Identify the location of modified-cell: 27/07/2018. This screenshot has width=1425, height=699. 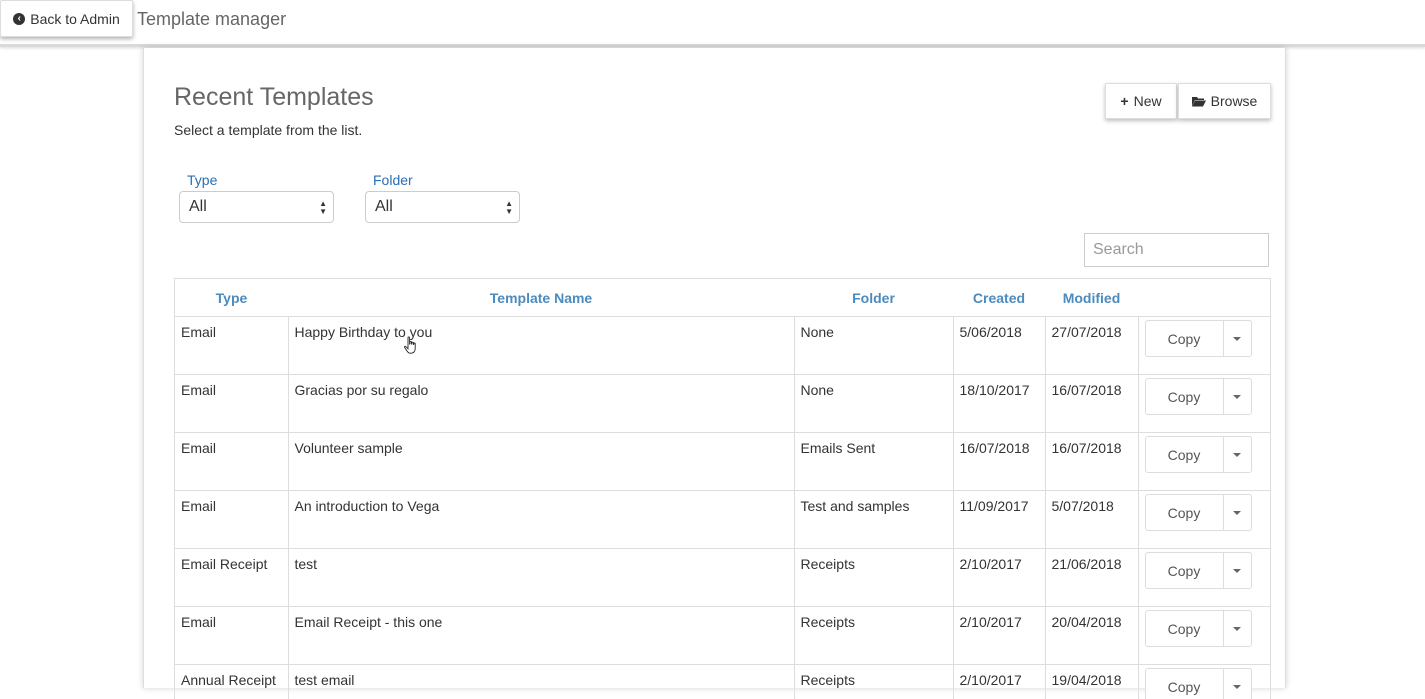
(1091, 346).